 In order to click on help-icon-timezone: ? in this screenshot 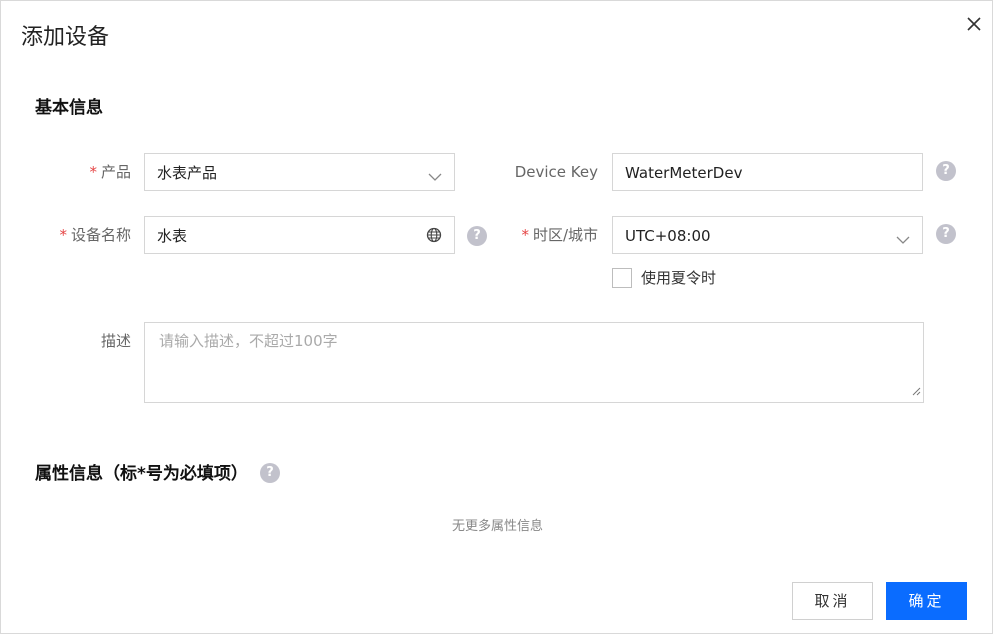, I will do `click(946, 234)`.